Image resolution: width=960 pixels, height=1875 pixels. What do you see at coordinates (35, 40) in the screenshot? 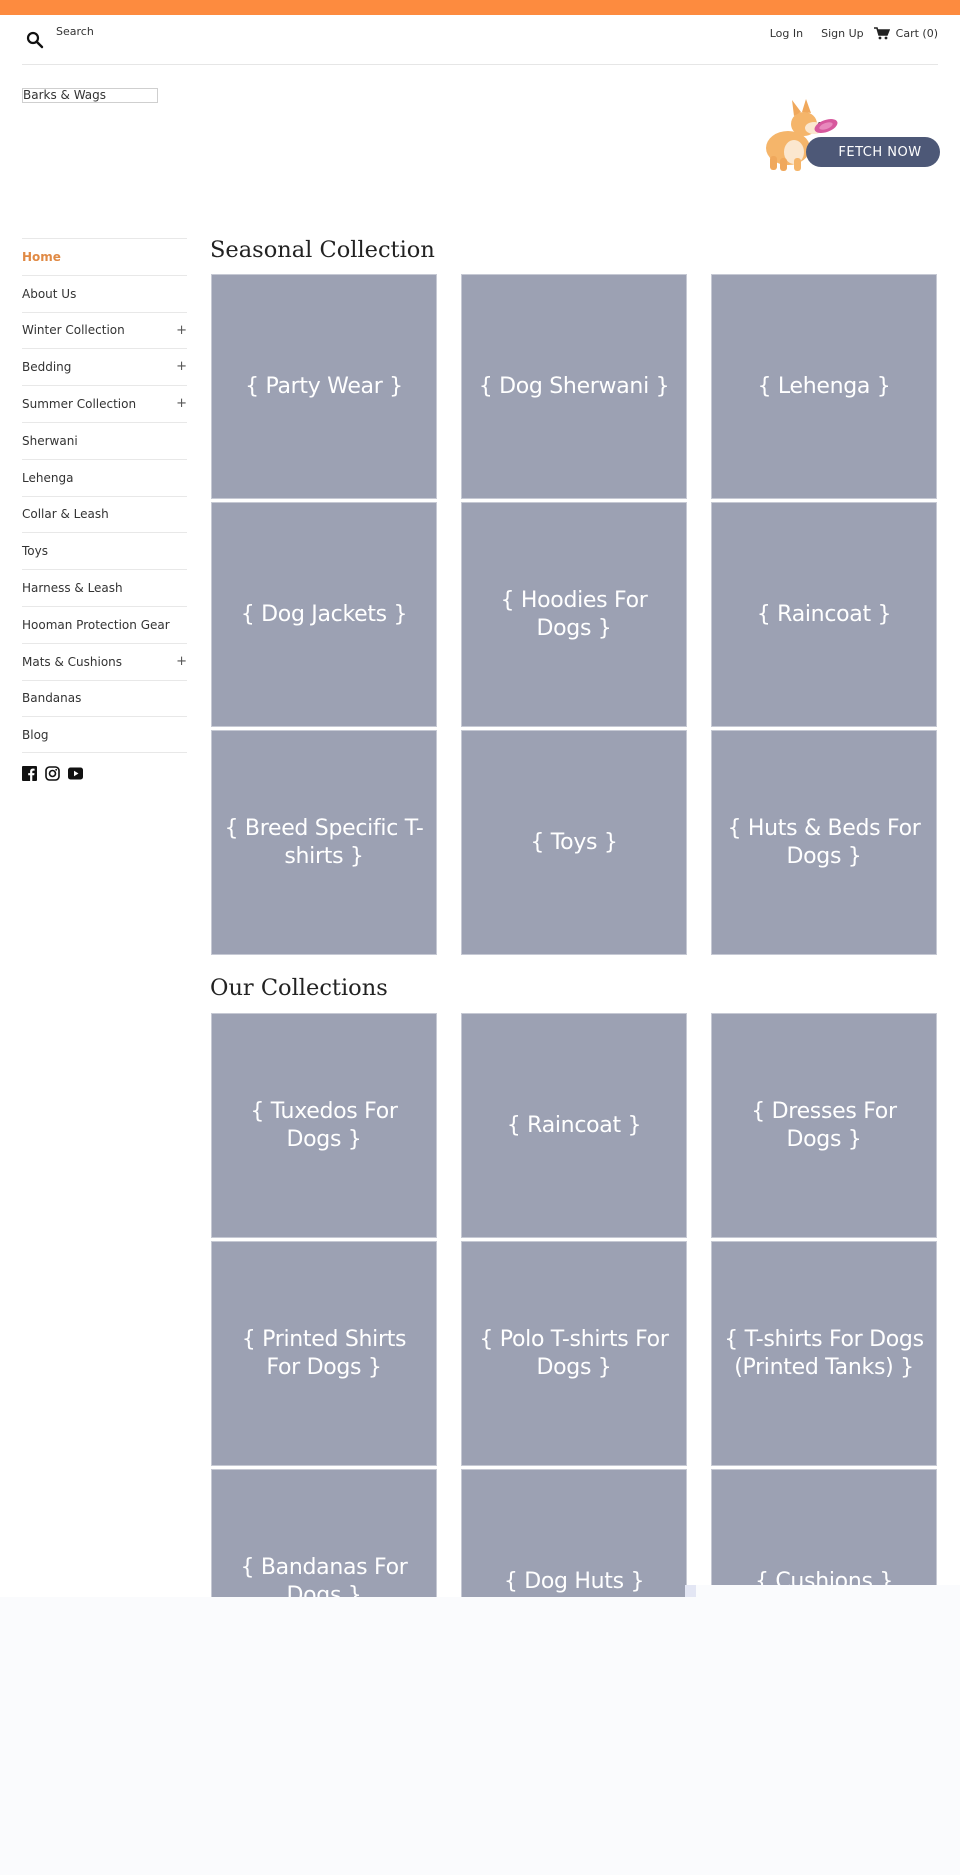
I see `search-icon` at bounding box center [35, 40].